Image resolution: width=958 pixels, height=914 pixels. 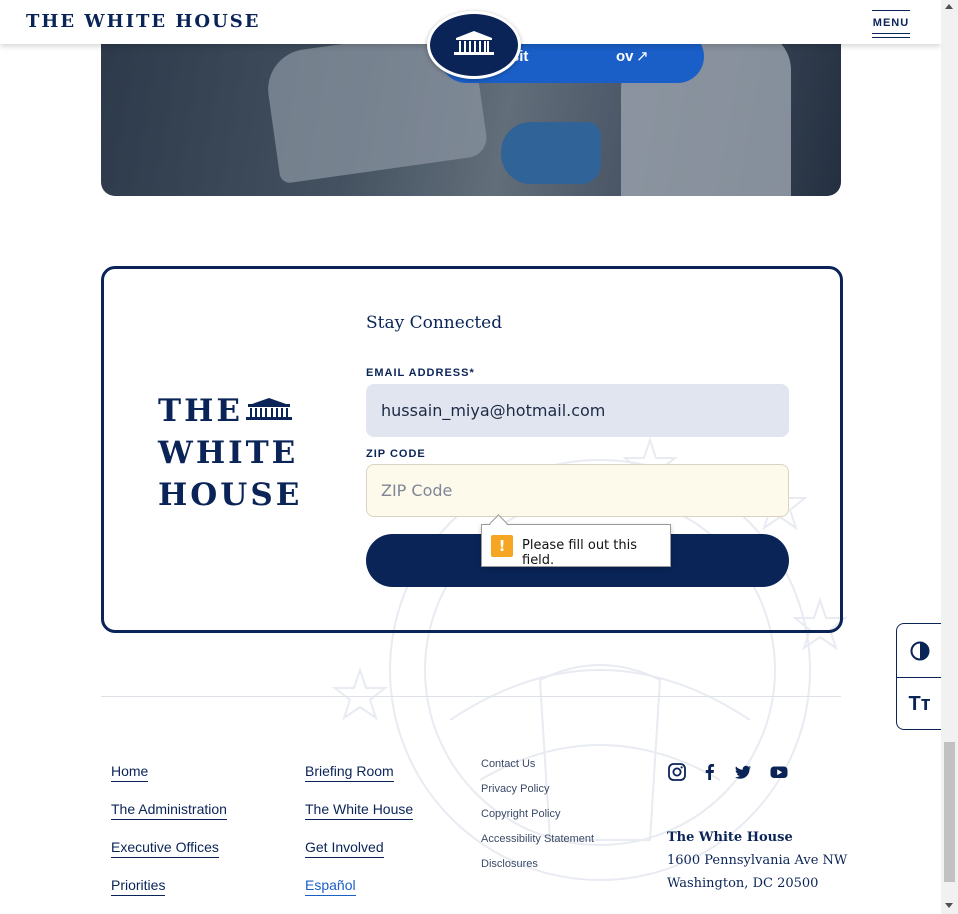 I want to click on scroll-down-arrow-icon, so click(x=949, y=905).